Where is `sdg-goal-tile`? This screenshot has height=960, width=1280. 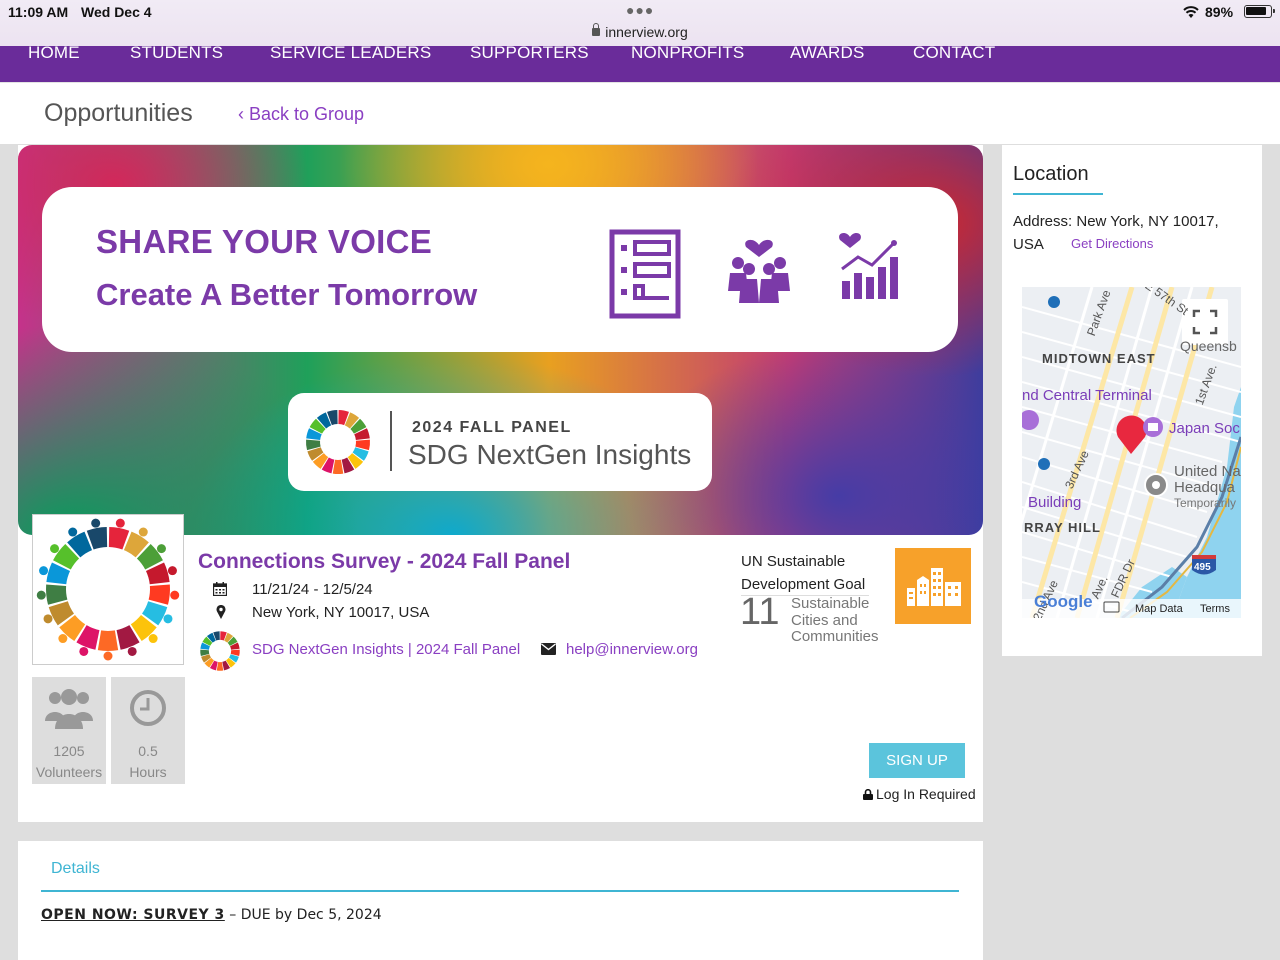
sdg-goal-tile is located at coordinates (933, 586).